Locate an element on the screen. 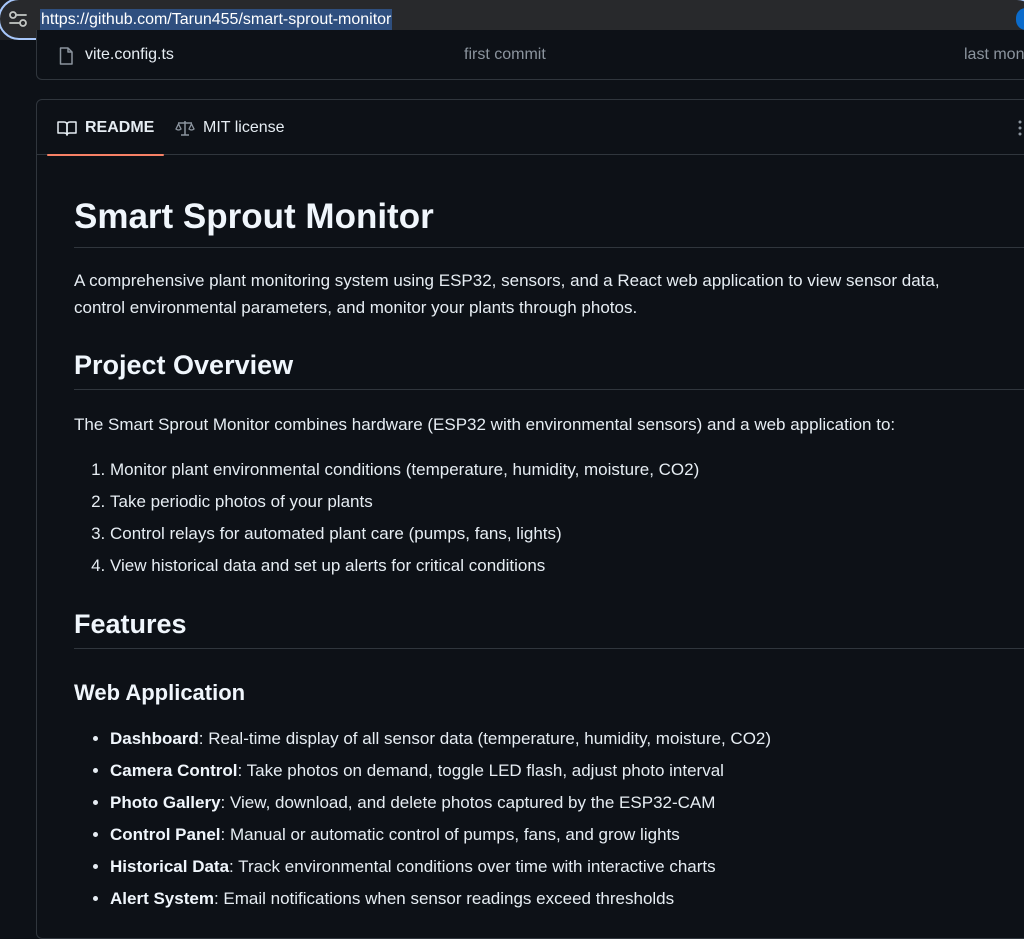 The height and width of the screenshot is (939, 1024). readme-tabs: README MIT license is located at coordinates (530, 128).